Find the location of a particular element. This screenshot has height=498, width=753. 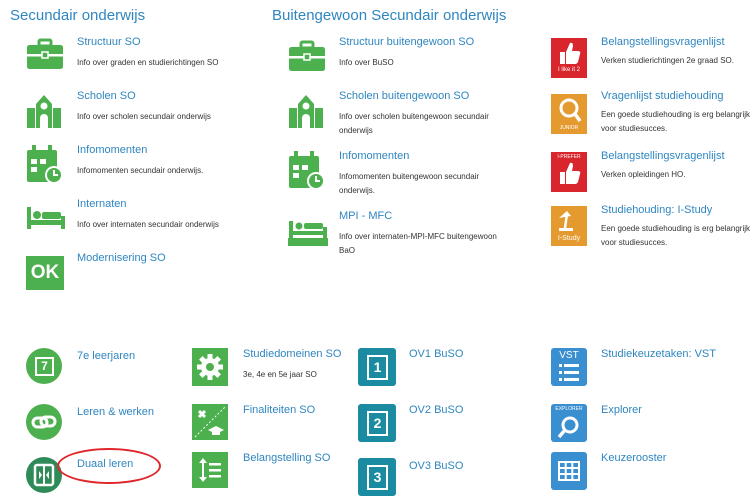

tile-title: Leren & werken is located at coordinates (116, 412).